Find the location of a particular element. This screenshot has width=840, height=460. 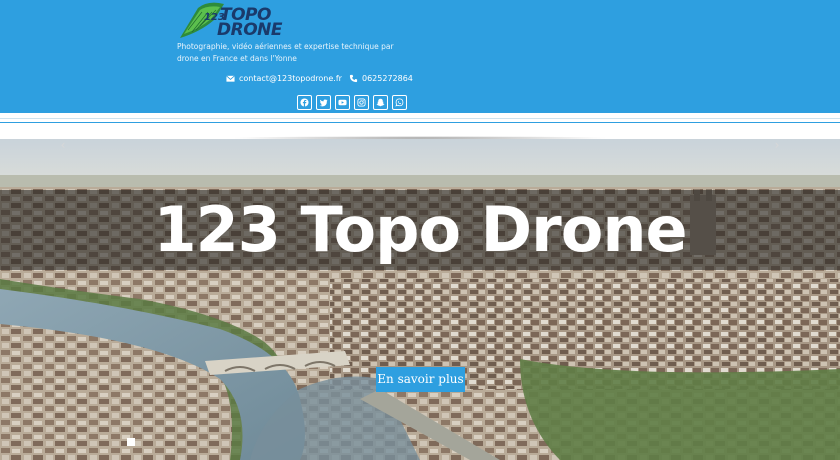

twitter-icon is located at coordinates (323, 103).